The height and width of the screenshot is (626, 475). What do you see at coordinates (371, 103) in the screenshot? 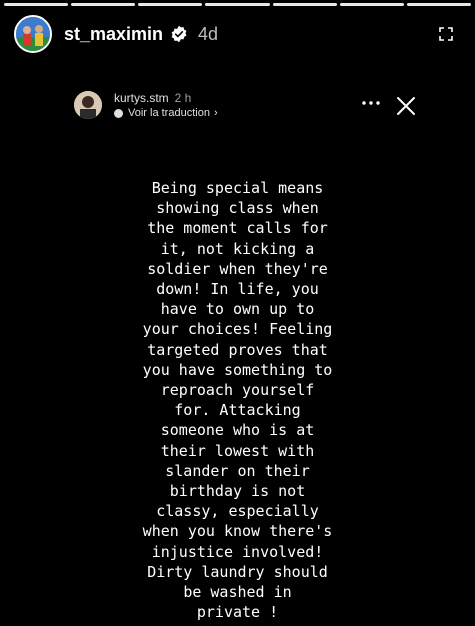
I see `more-options-icon` at bounding box center [371, 103].